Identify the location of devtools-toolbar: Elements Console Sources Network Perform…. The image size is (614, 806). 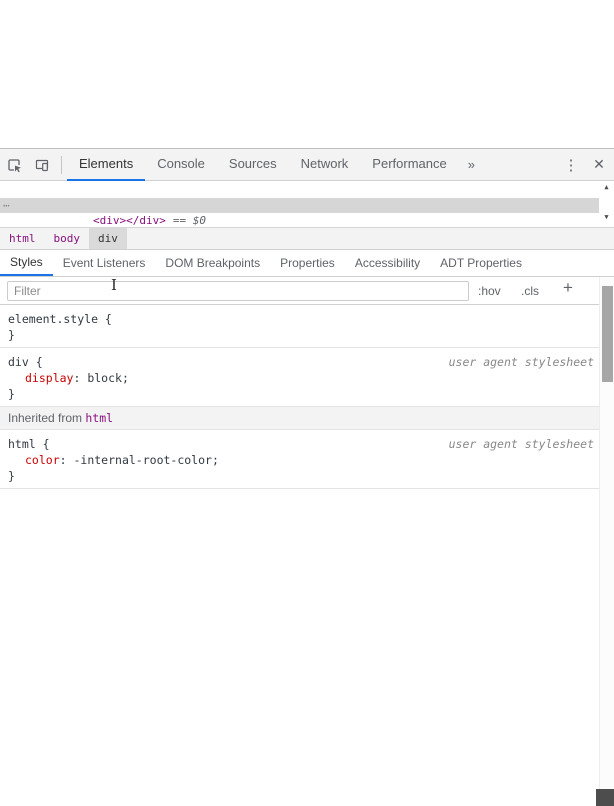
(307, 165).